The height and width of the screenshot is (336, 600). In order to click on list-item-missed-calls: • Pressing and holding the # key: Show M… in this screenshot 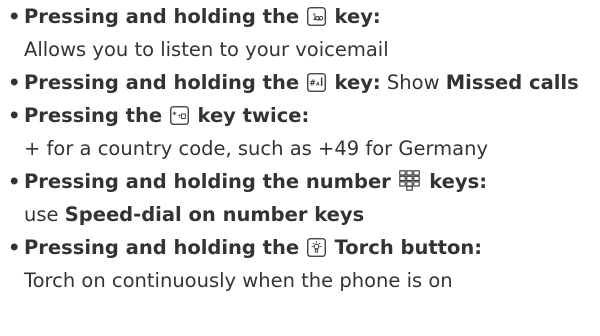, I will do `click(300, 82)`.